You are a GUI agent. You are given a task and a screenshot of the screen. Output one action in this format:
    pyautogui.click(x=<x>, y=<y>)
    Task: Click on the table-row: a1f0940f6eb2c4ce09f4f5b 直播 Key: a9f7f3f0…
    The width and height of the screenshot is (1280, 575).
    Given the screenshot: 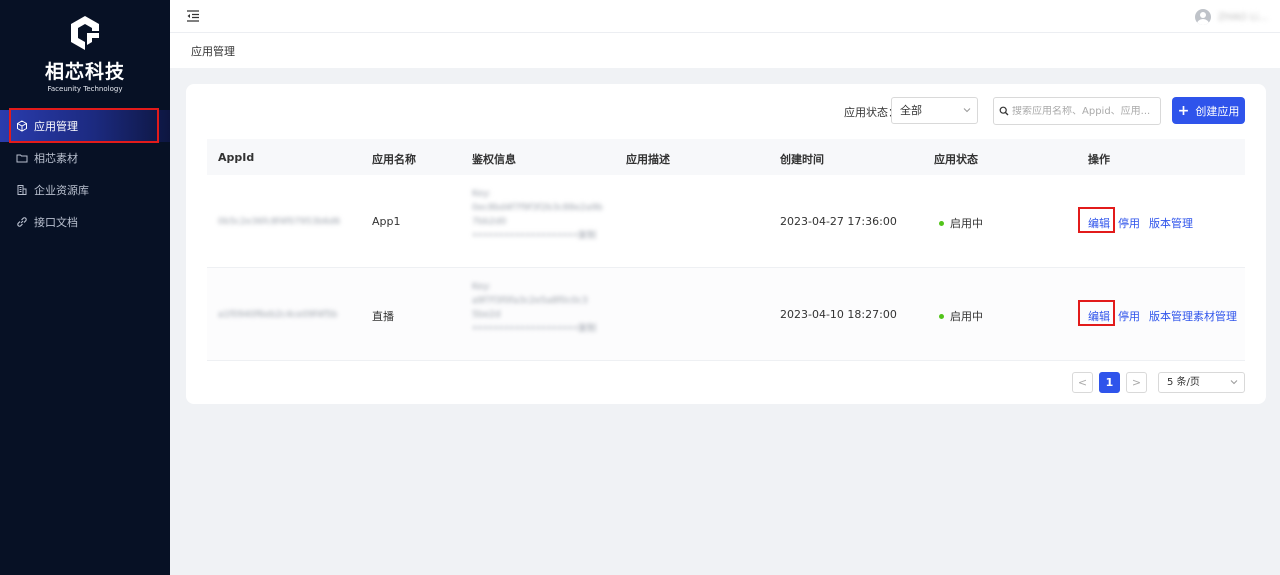 What is the action you would take?
    pyautogui.click(x=726, y=314)
    